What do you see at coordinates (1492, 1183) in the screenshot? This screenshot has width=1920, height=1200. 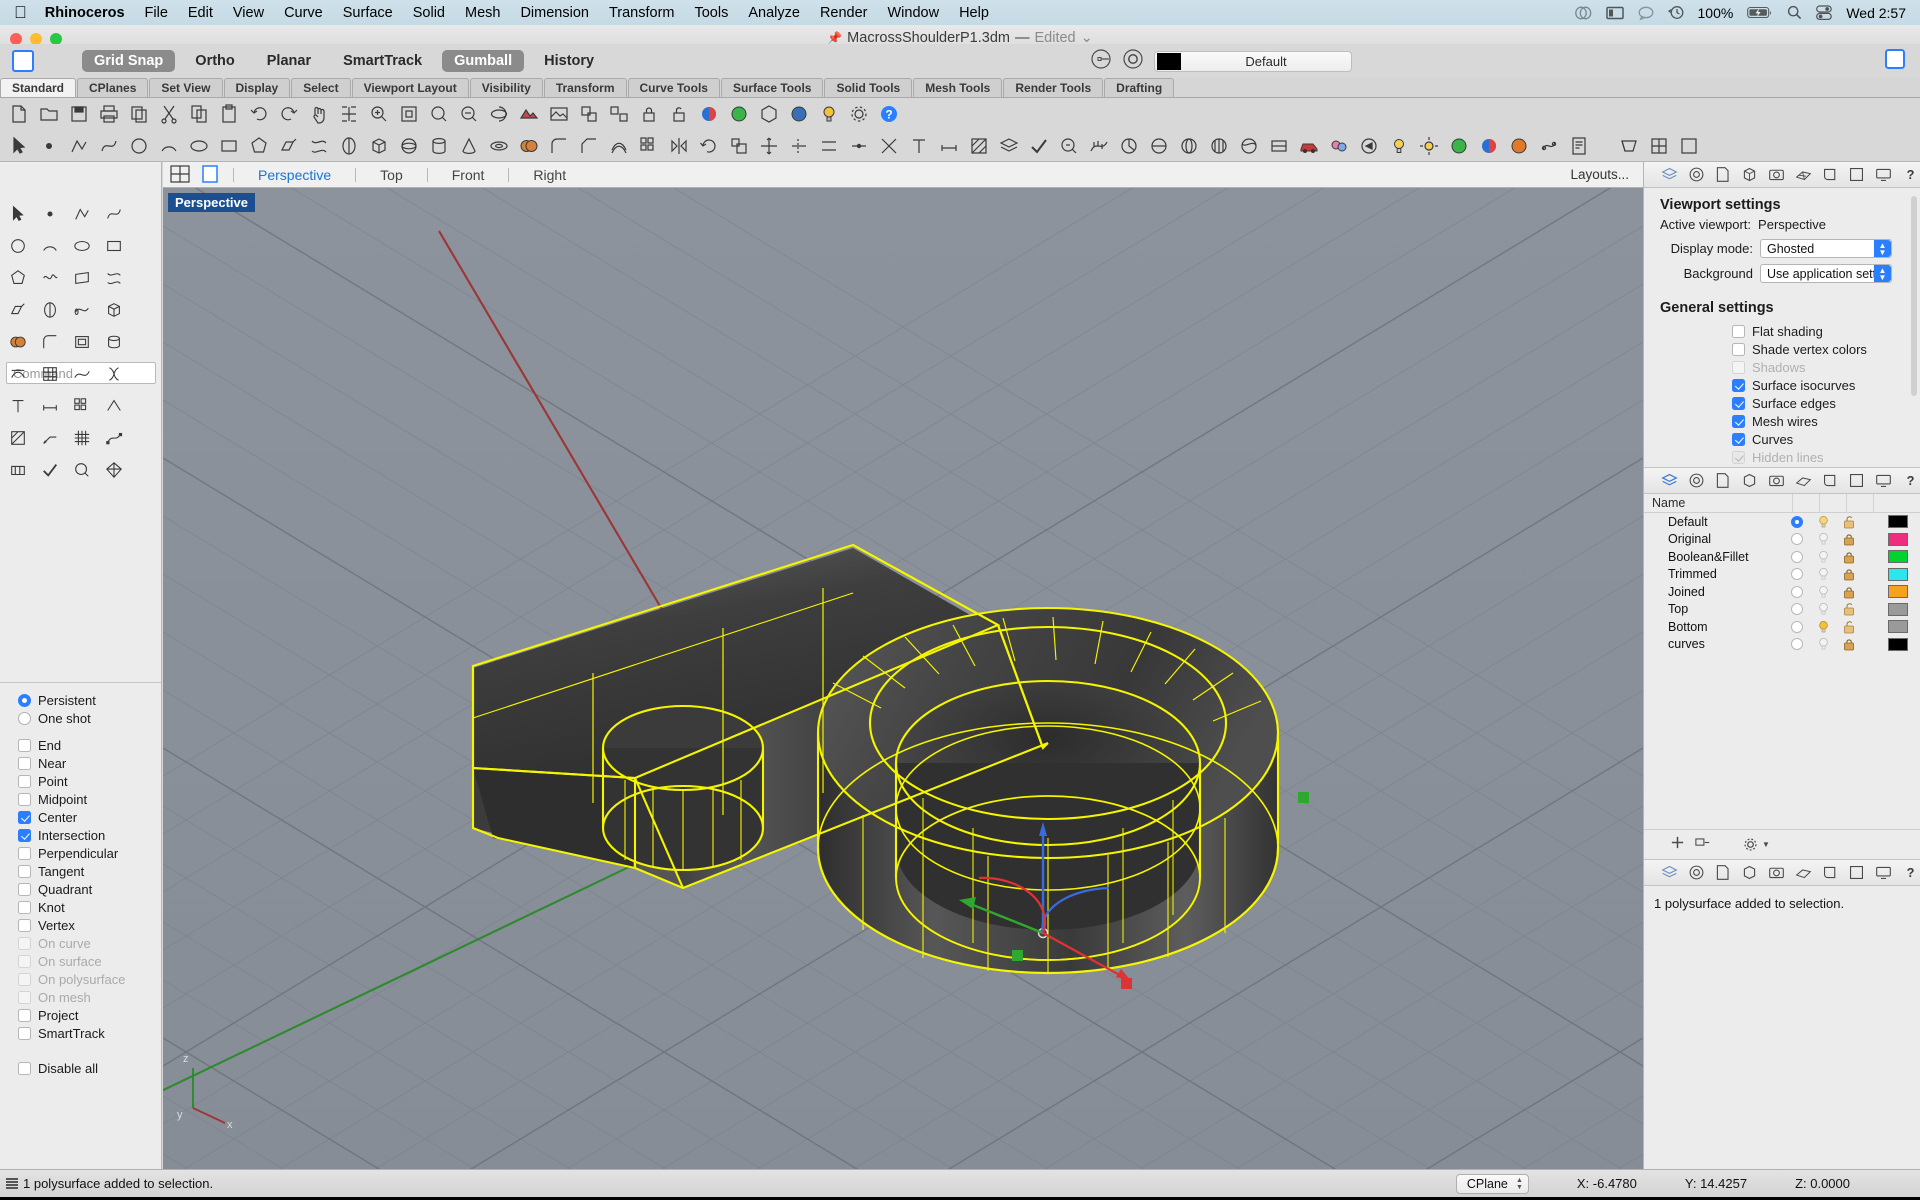 I see `cplane-selector: CPlane ▲ ▼` at bounding box center [1492, 1183].